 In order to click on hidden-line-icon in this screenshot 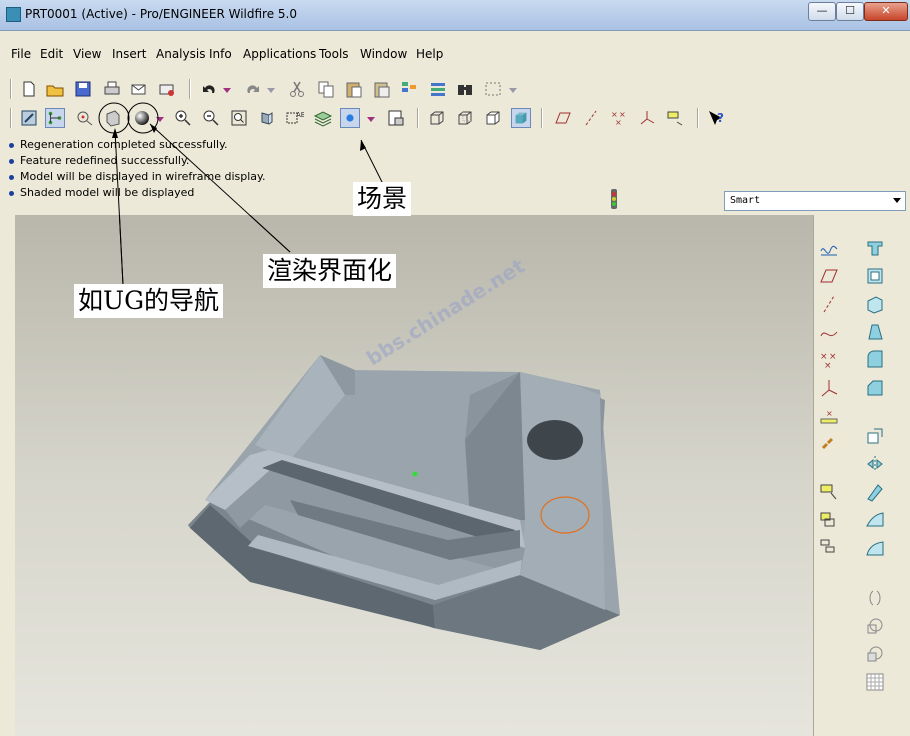, I will do `click(465, 118)`.